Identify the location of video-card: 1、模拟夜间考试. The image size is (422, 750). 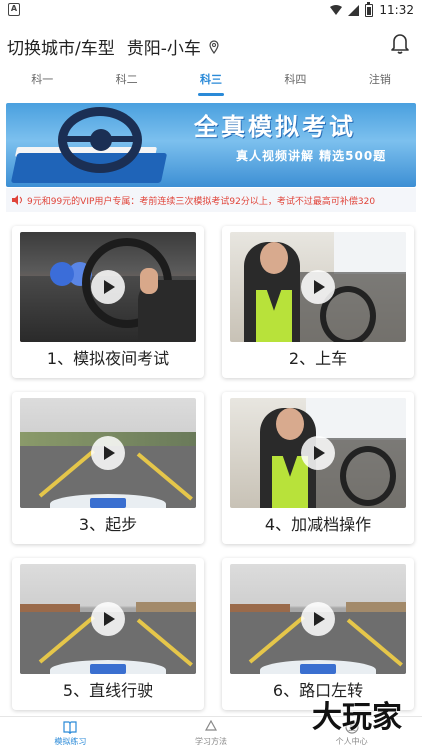
(108, 302).